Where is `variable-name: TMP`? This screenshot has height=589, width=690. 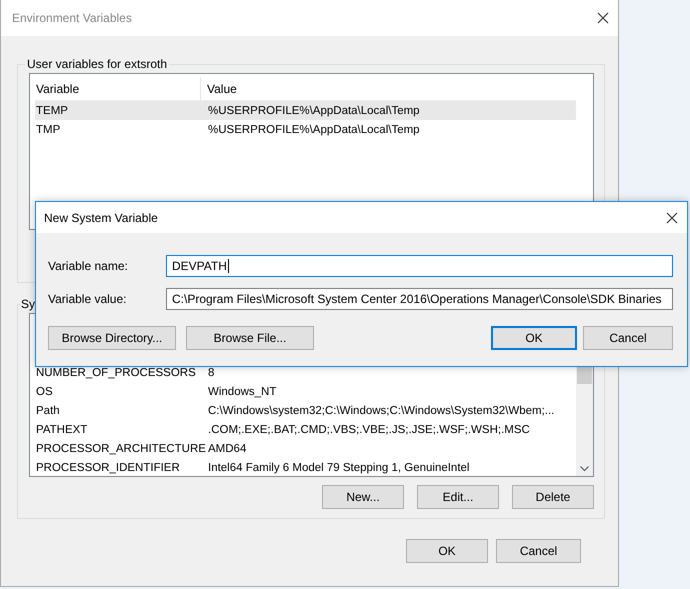
variable-name: TMP is located at coordinates (48, 130).